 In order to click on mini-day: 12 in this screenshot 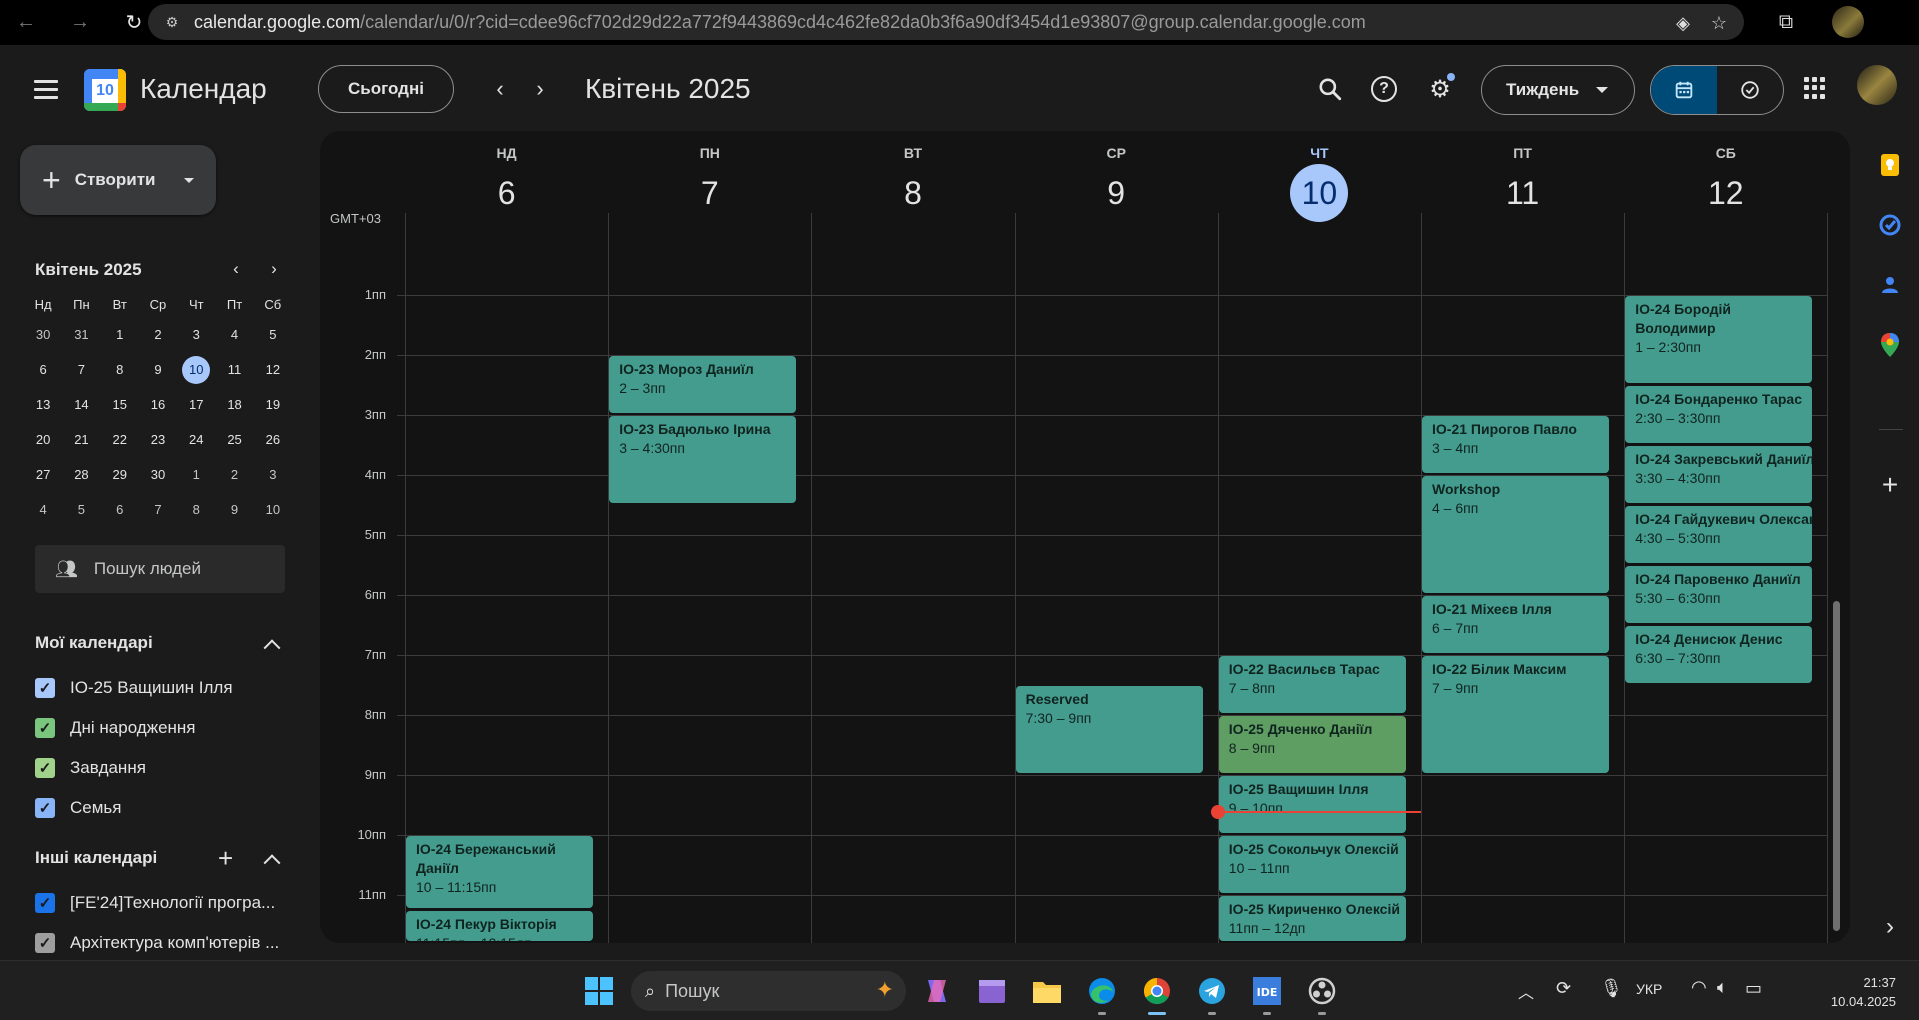, I will do `click(273, 370)`.